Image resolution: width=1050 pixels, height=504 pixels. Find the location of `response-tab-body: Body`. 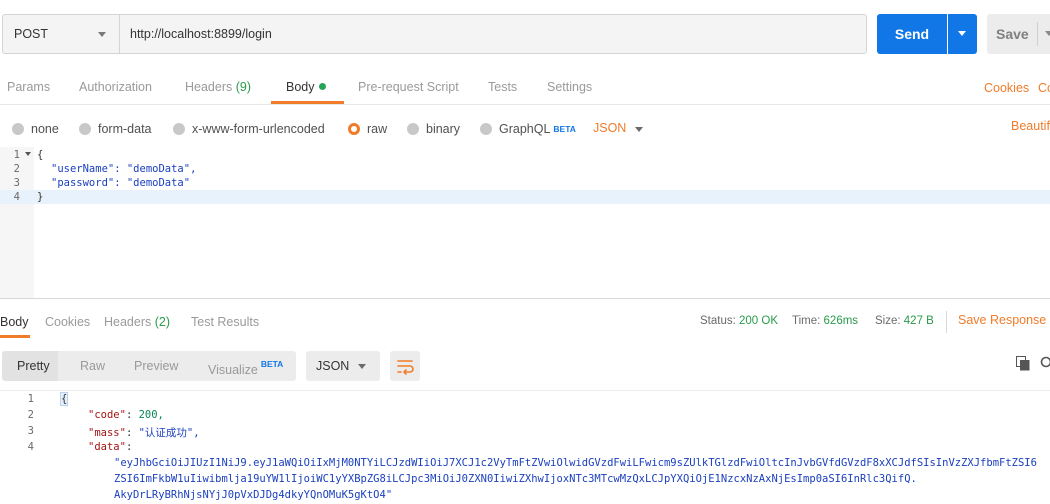

response-tab-body: Body is located at coordinates (14, 322).